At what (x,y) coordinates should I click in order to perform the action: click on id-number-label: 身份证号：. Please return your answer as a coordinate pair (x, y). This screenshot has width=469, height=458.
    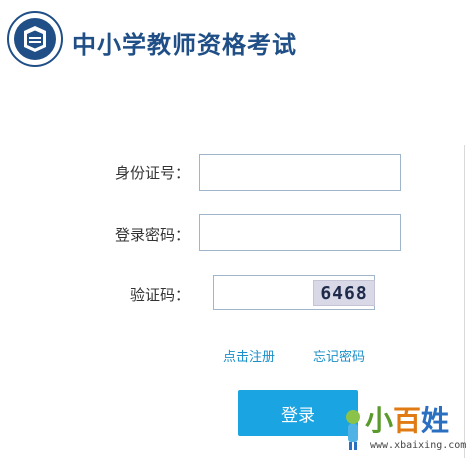
    Looking at the image, I should click on (152, 173).